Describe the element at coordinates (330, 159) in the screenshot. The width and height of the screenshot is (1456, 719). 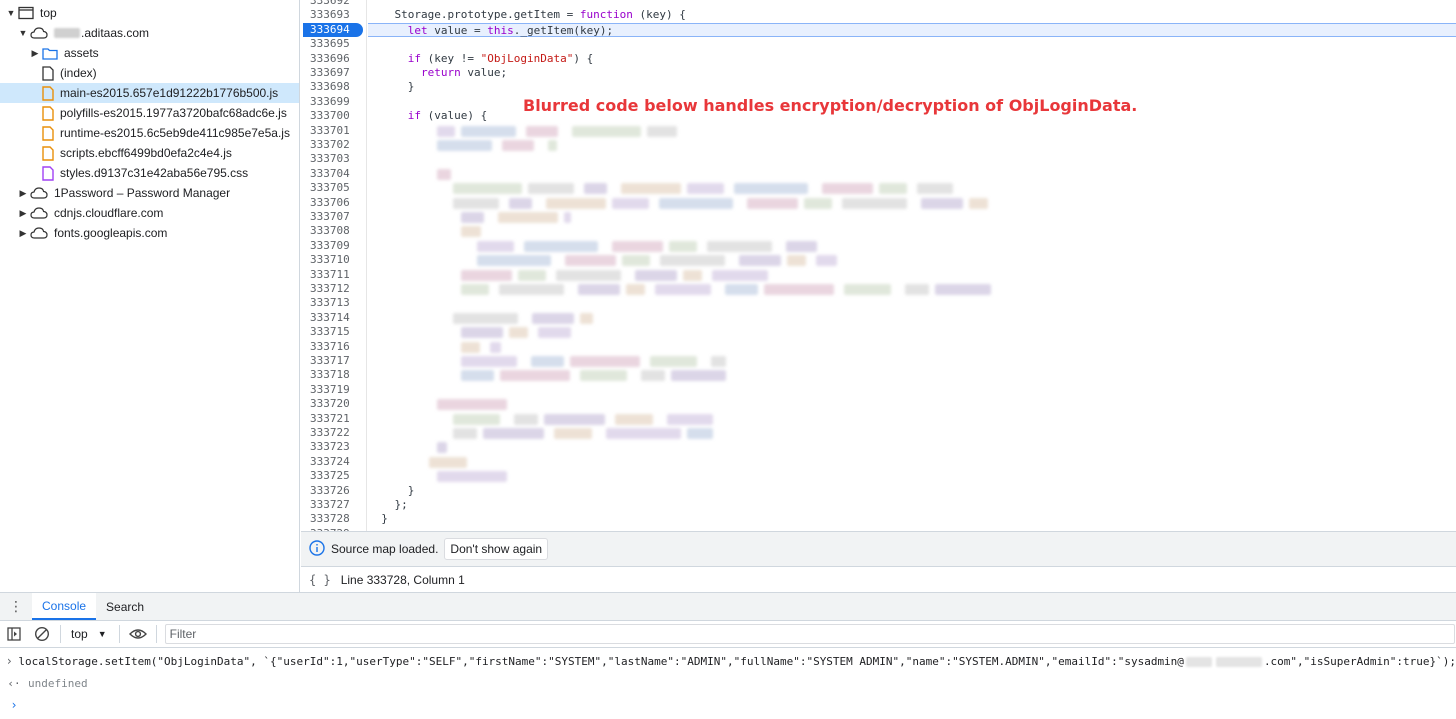
I see `line-number: 333703` at that location.